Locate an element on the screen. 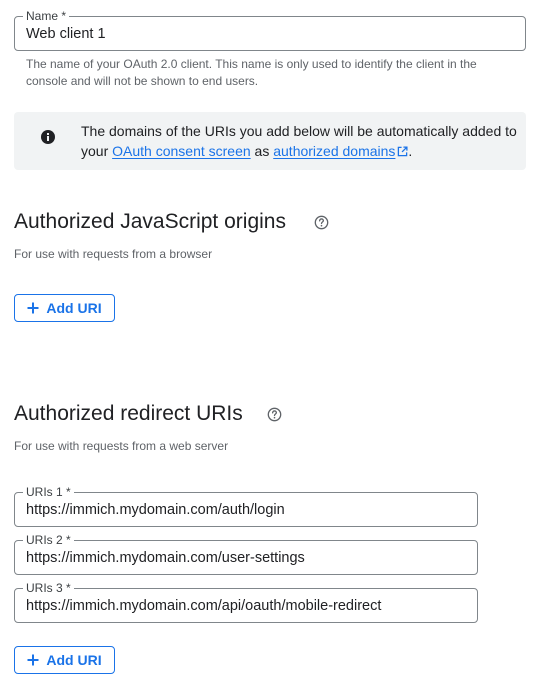 This screenshot has height=687, width=540. add-redirect-uri-button: Add URI is located at coordinates (64, 660).